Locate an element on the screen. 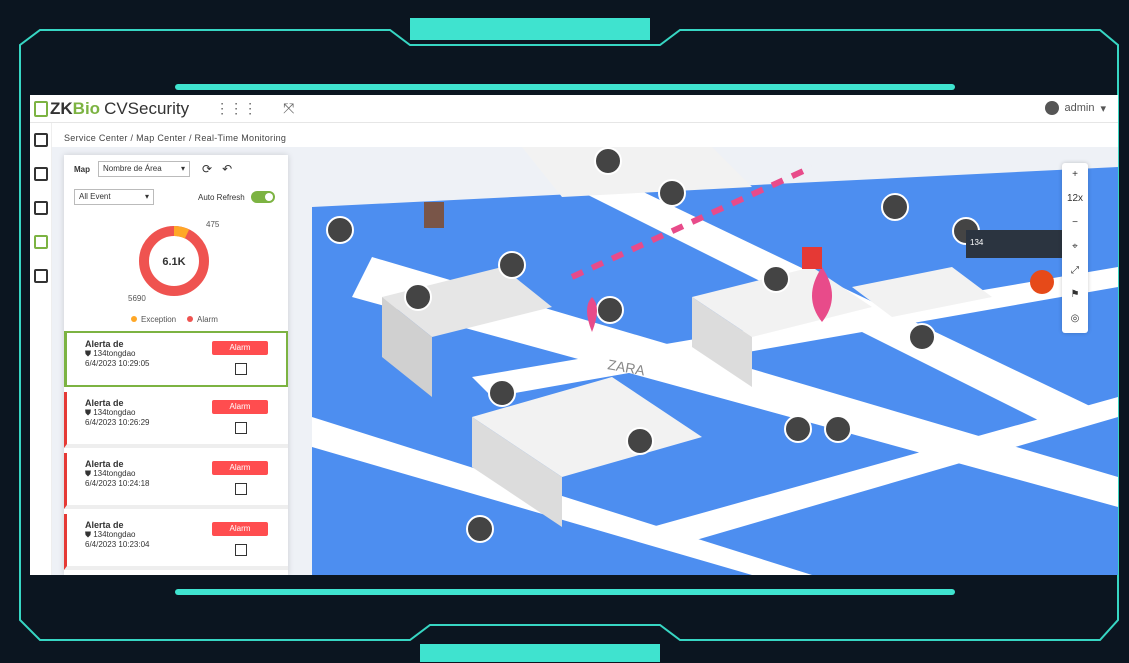  fullscreen-icon: ⤧ is located at coordinates (288, 108).